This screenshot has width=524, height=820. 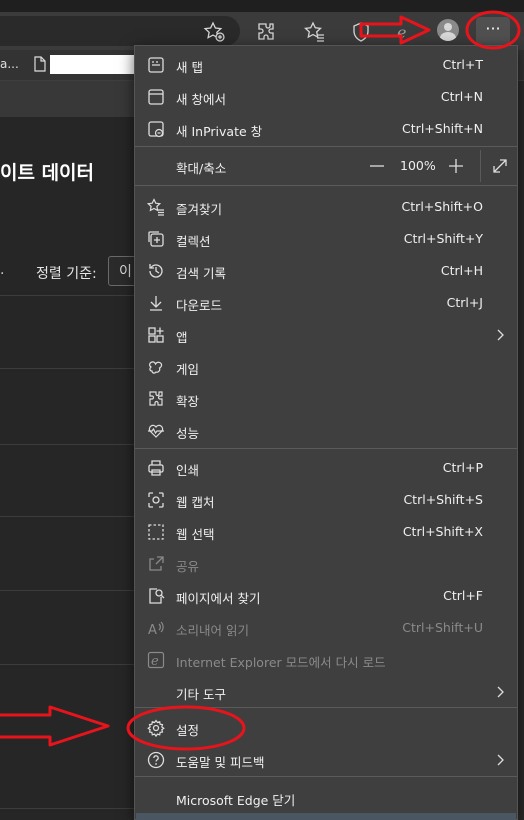 What do you see at coordinates (326, 367) in the screenshot?
I see `menu-item-games: 게임` at bounding box center [326, 367].